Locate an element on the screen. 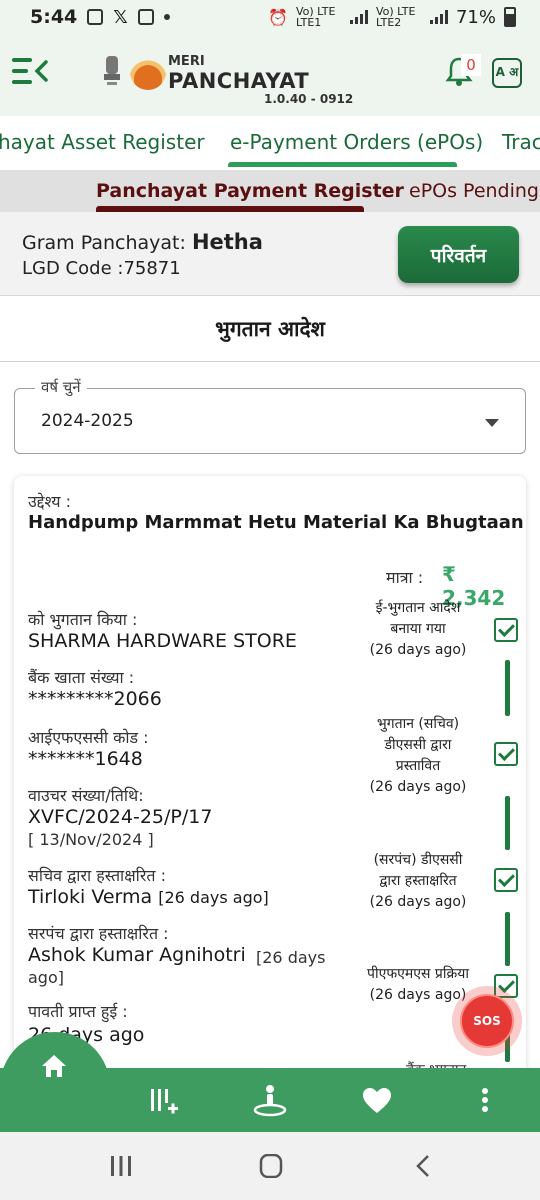  sarpanch-name: Ashok Kumar Agnihotri is located at coordinates (137, 955).